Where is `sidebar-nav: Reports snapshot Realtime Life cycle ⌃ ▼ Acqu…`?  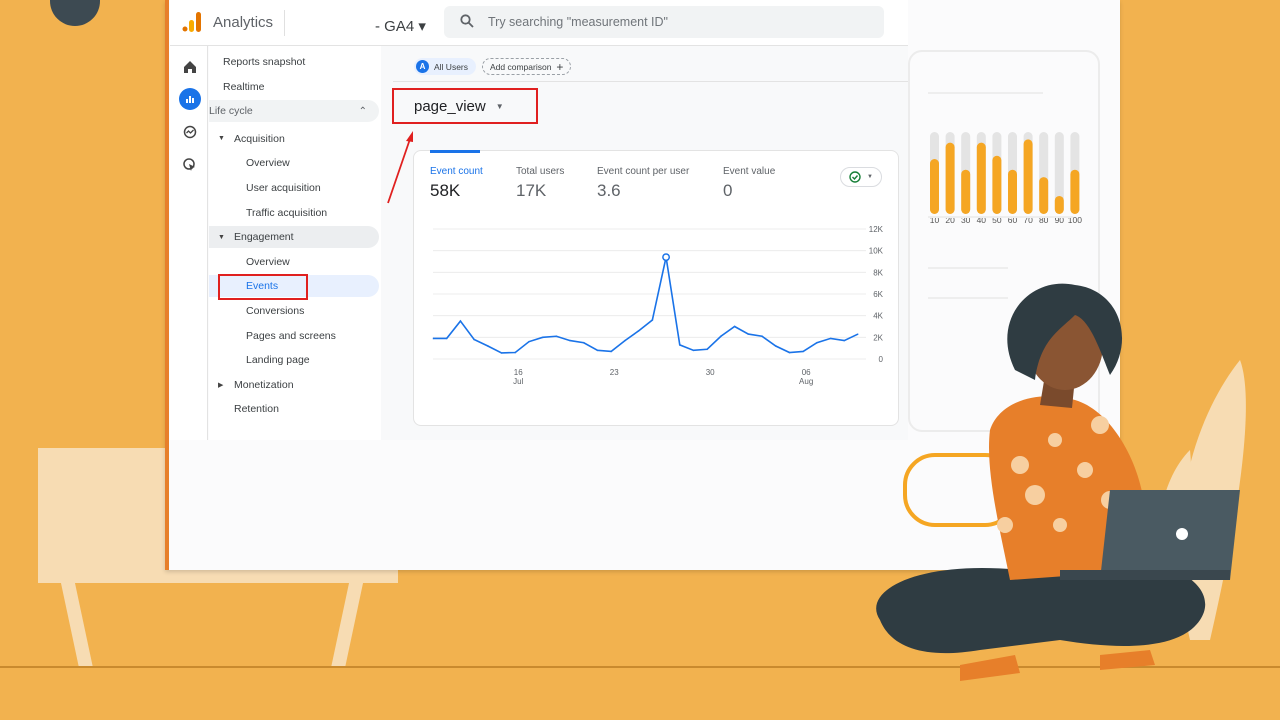
sidebar-nav: Reports snapshot Realtime Life cycle ⌃ ▼ Acqu… is located at coordinates (295, 243).